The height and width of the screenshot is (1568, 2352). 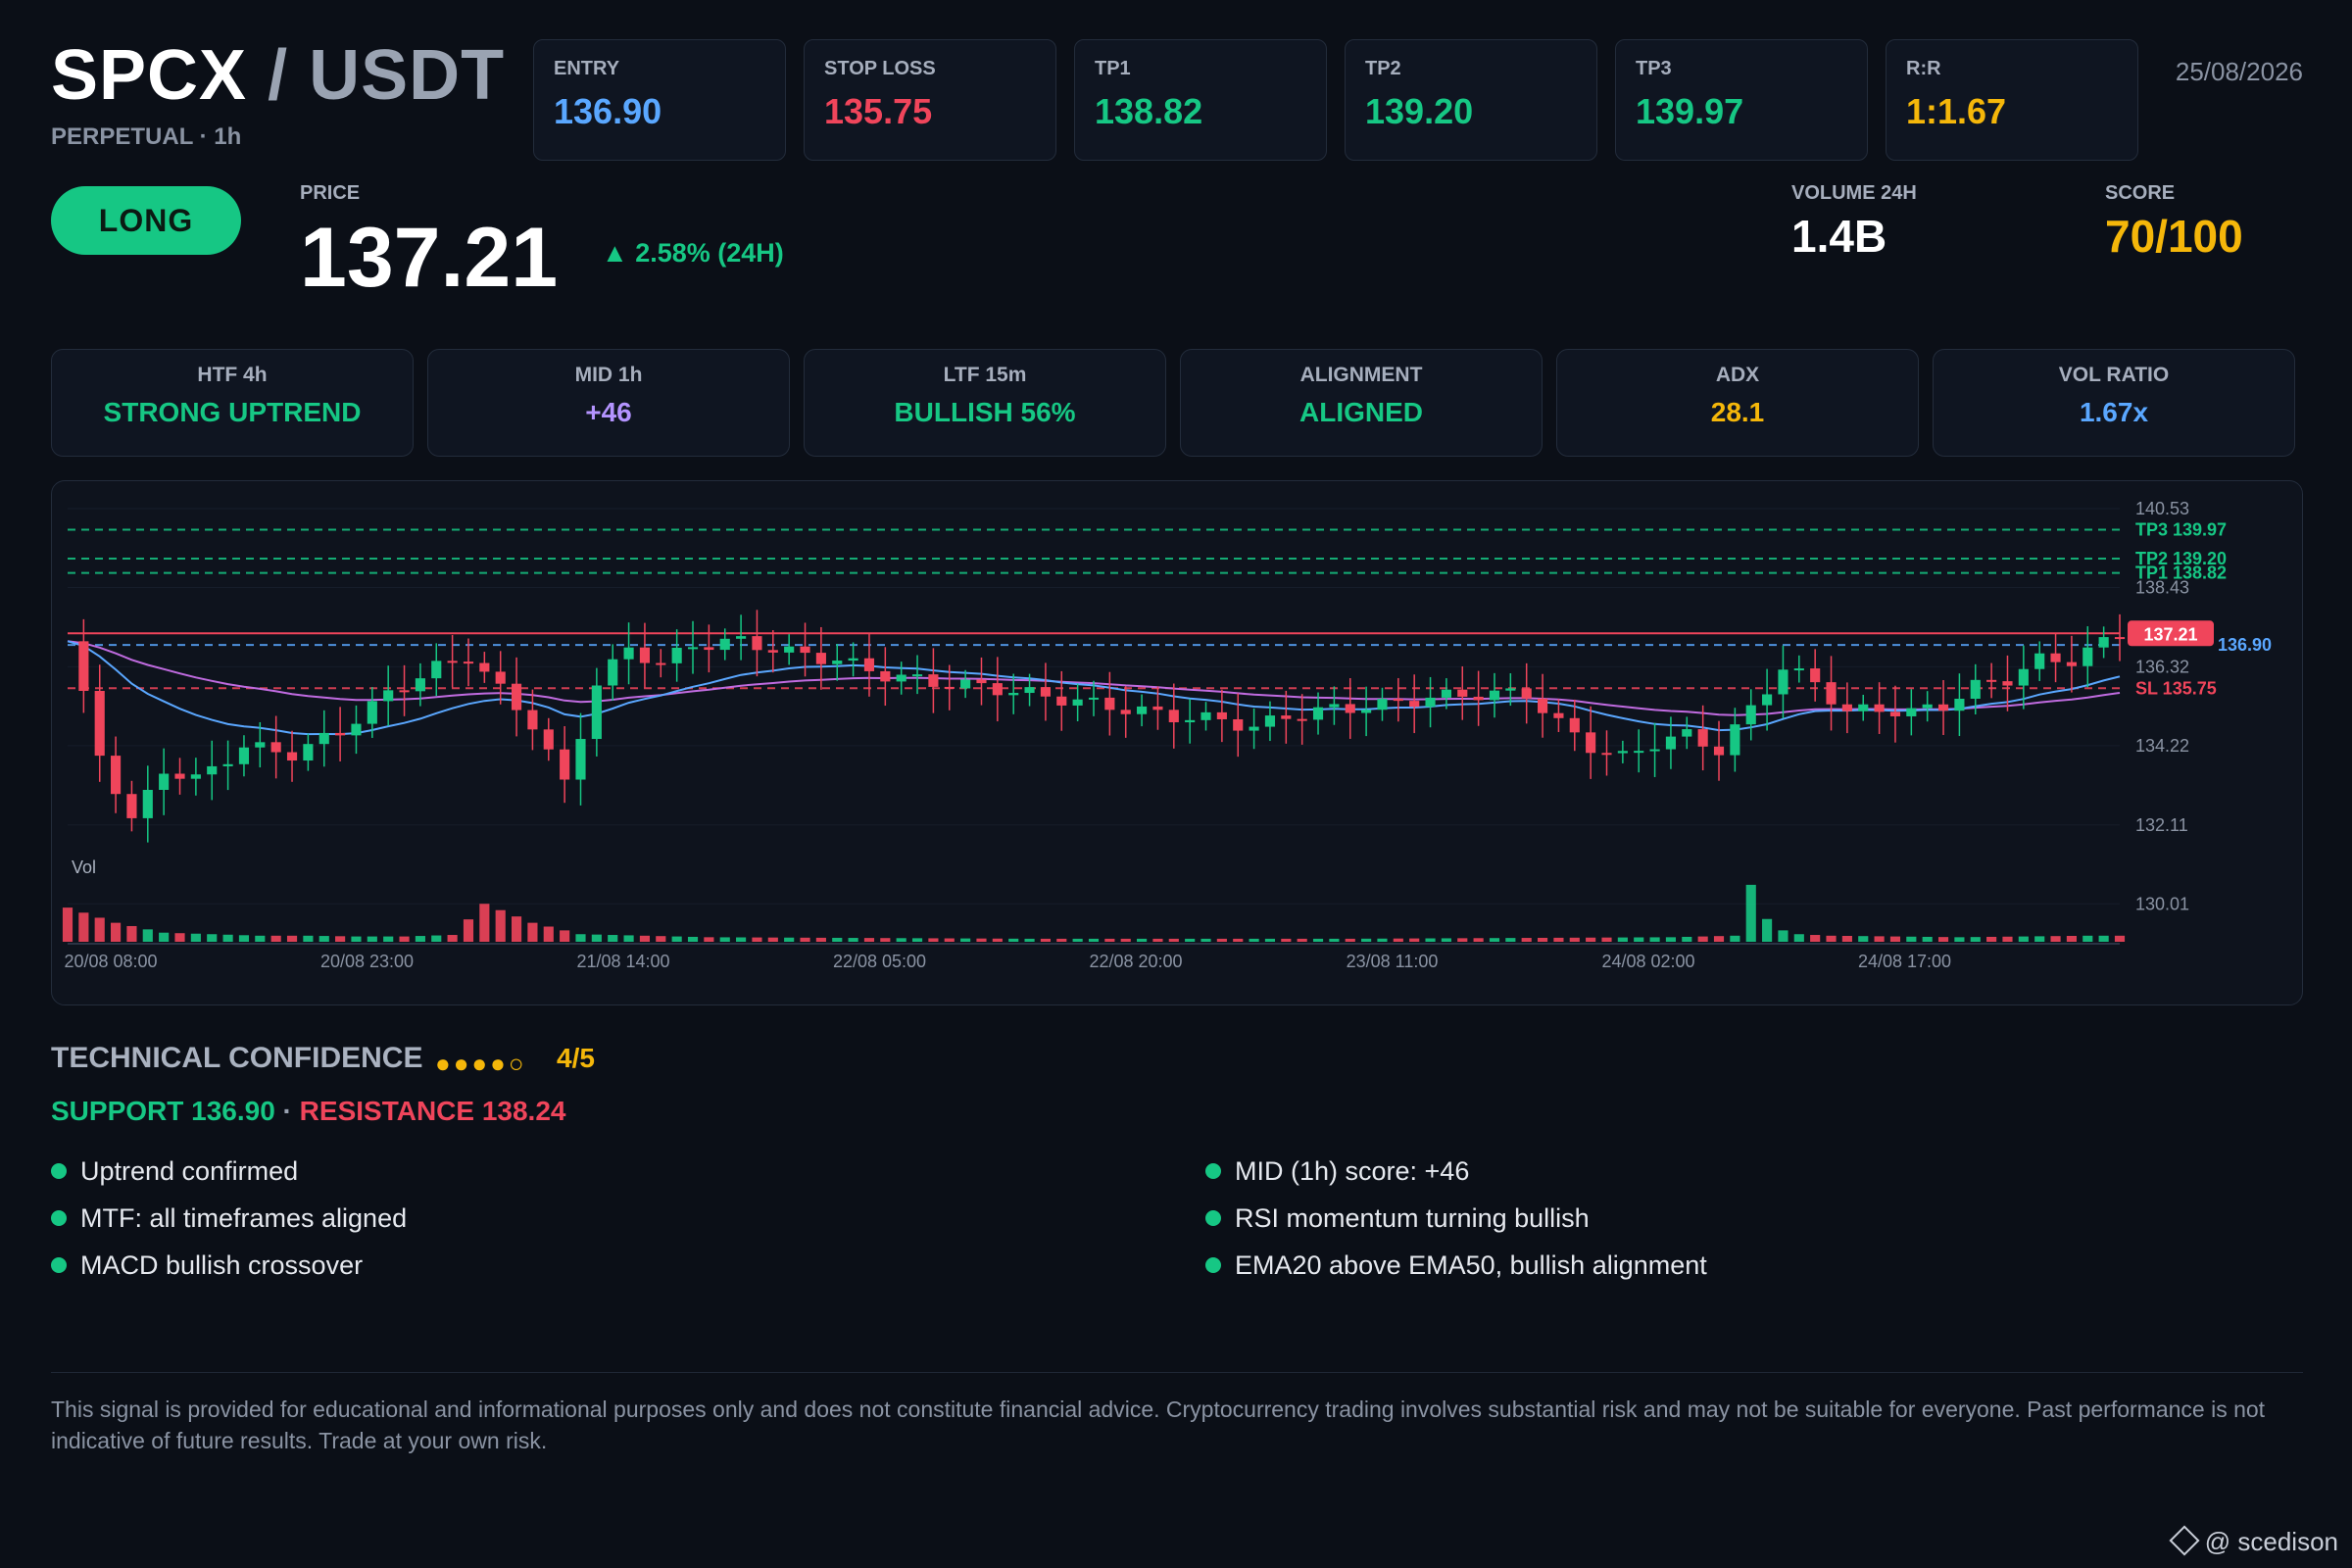 I want to click on card-vol-ratio-label: VOL RATIO, so click(x=2114, y=375).